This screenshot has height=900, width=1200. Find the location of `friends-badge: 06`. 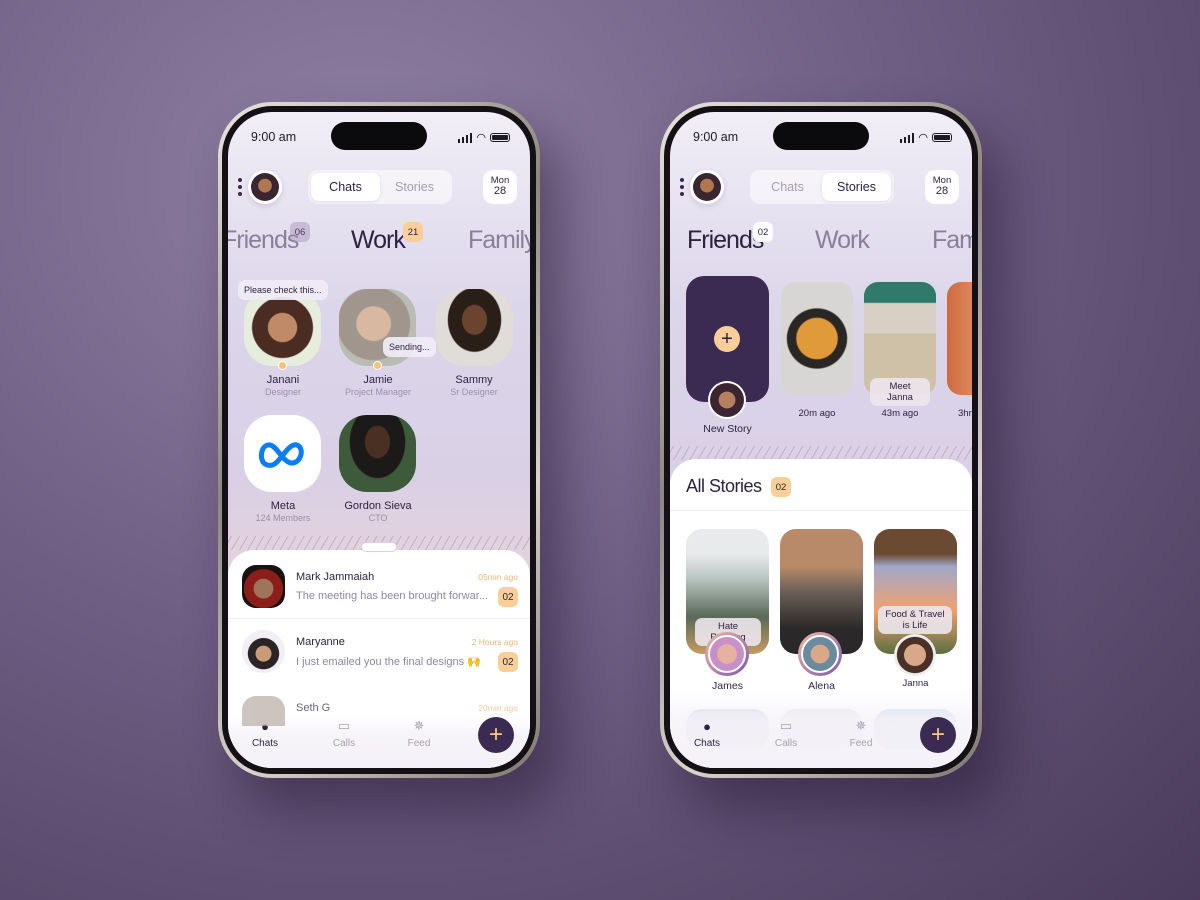

friends-badge: 06 is located at coordinates (300, 232).